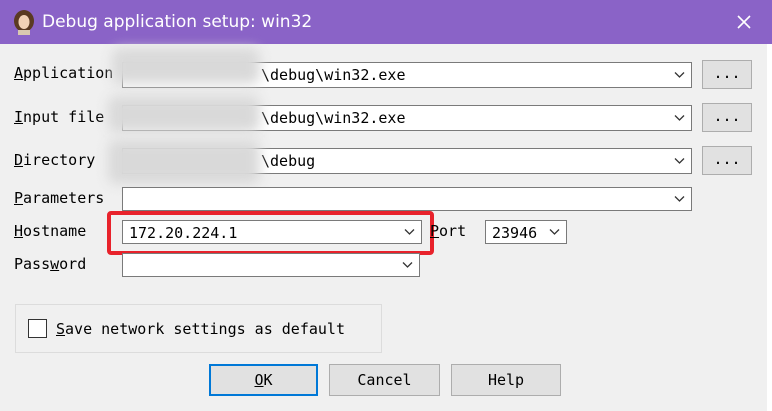 This screenshot has width=772, height=411. I want to click on save-settings-checkbox, so click(37, 328).